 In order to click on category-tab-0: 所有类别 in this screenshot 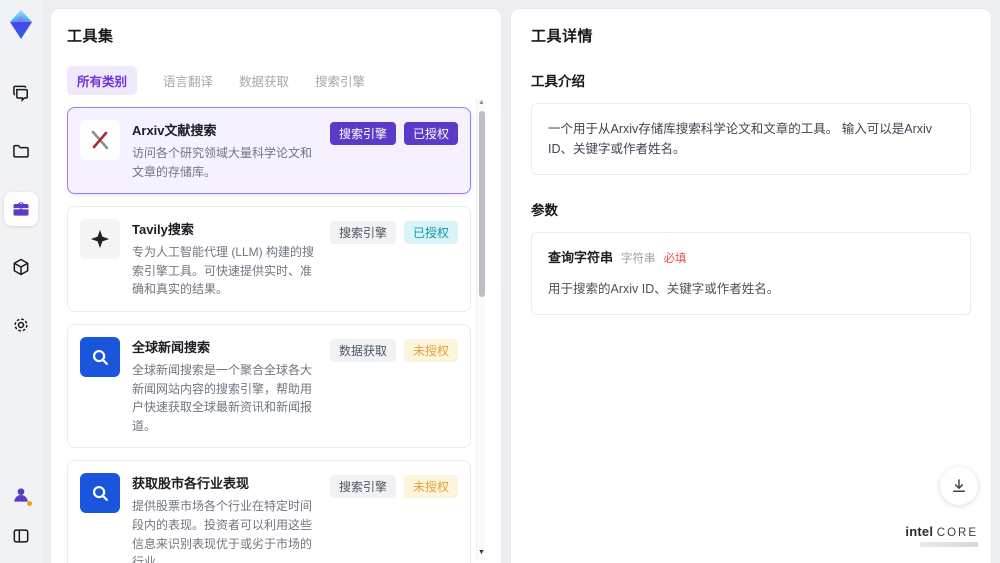, I will do `click(102, 80)`.